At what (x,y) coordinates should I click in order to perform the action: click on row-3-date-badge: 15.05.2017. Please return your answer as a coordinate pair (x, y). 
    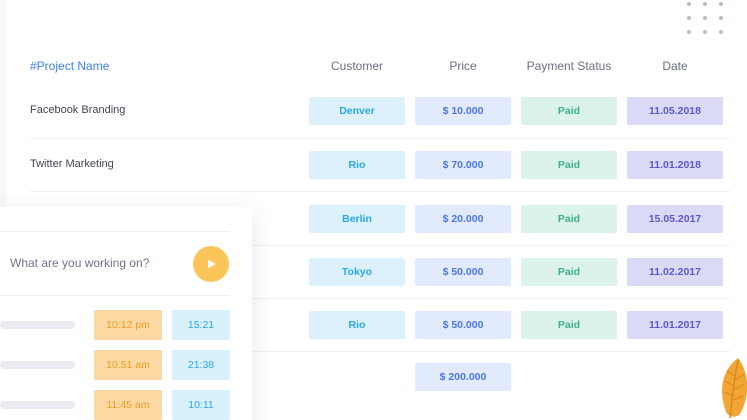
    Looking at the image, I should click on (675, 219).